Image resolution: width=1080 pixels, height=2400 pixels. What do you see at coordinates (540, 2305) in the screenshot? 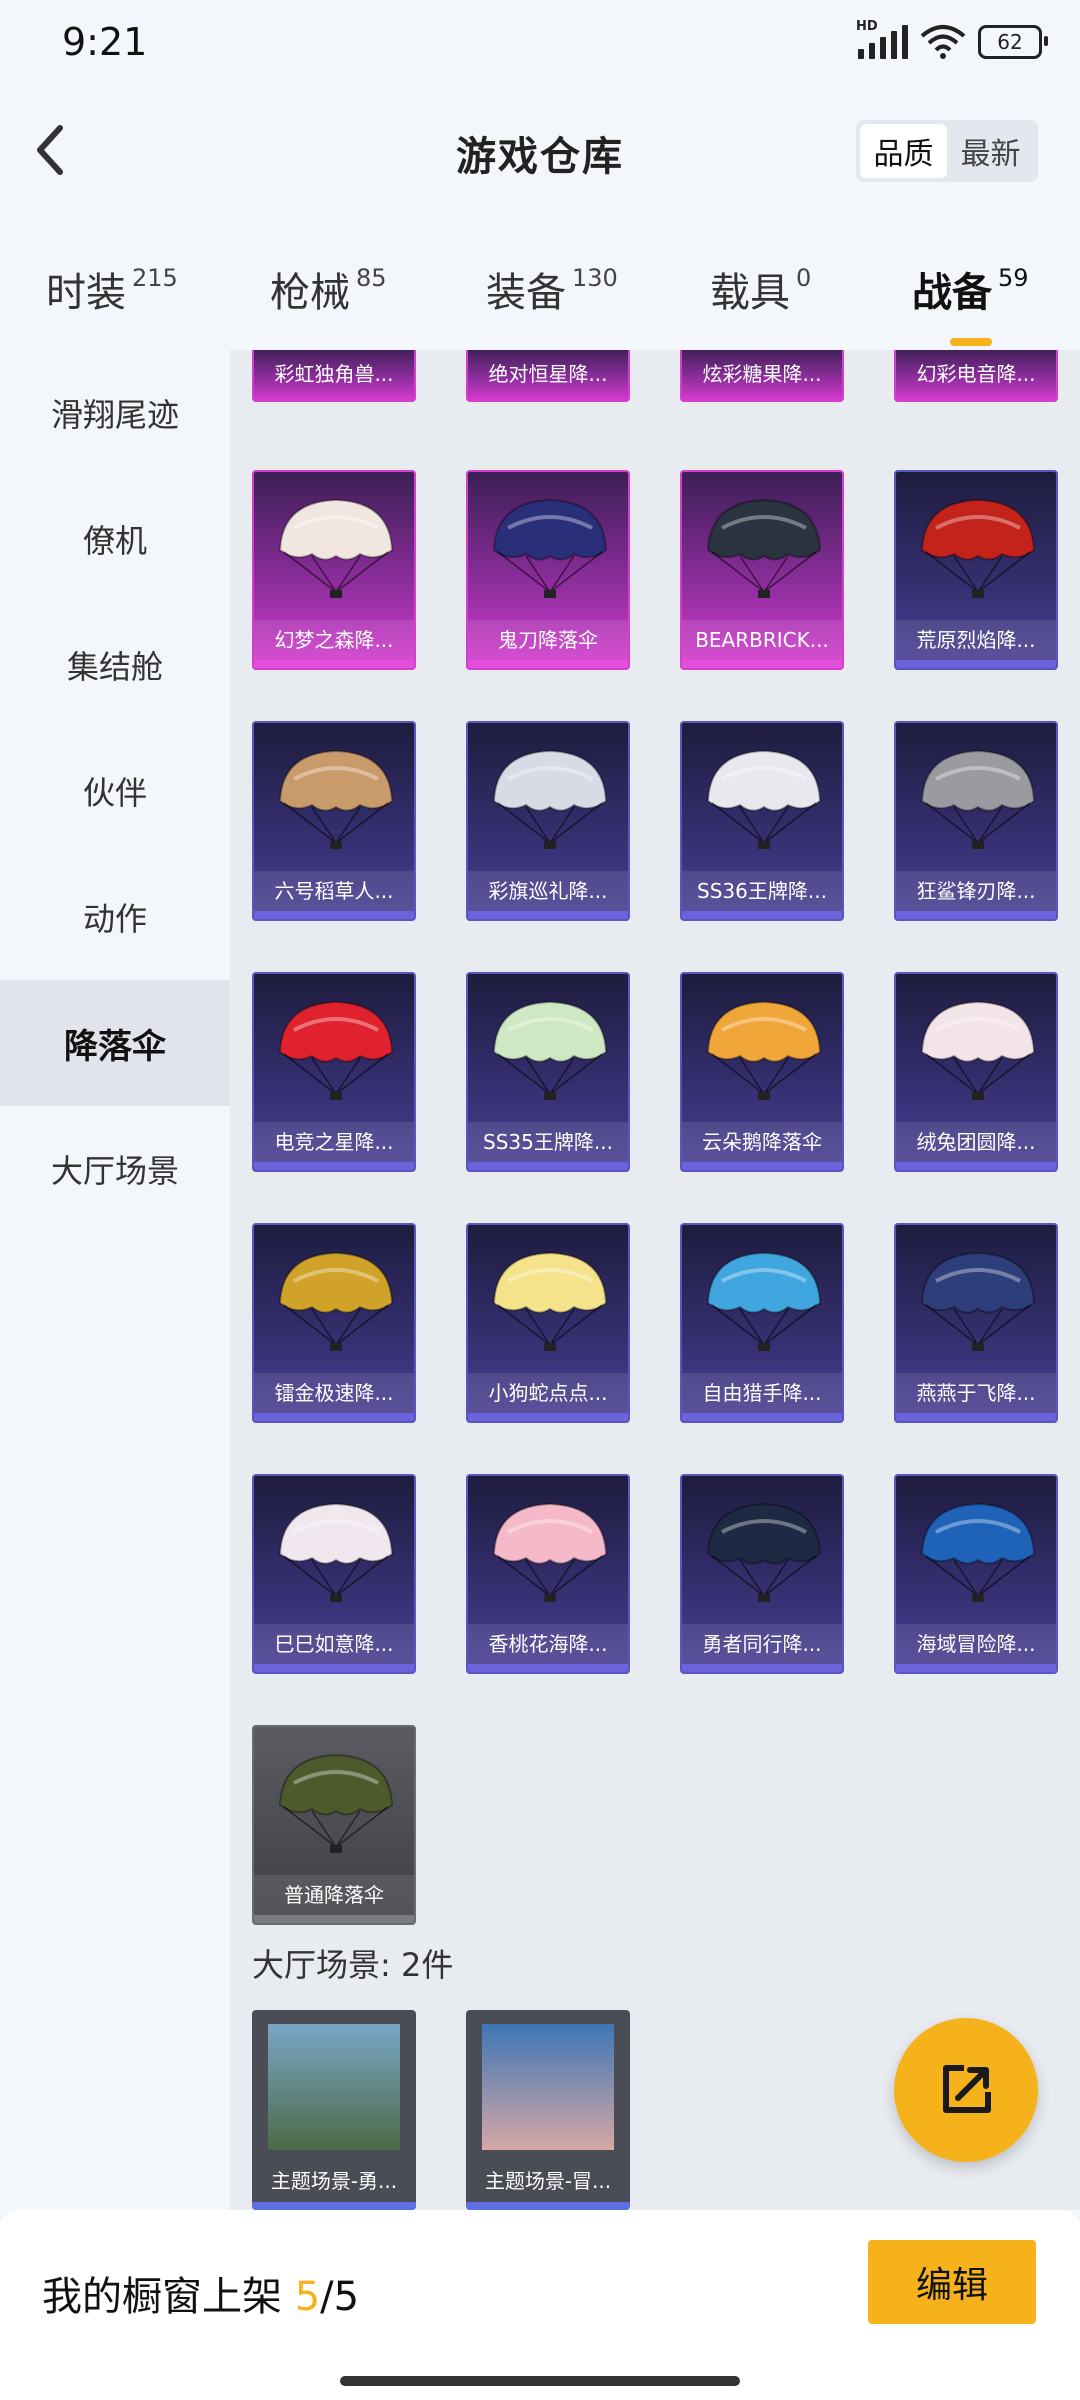
I see `bottom-bar: 我的橱窗上架 5/5 编辑` at bounding box center [540, 2305].